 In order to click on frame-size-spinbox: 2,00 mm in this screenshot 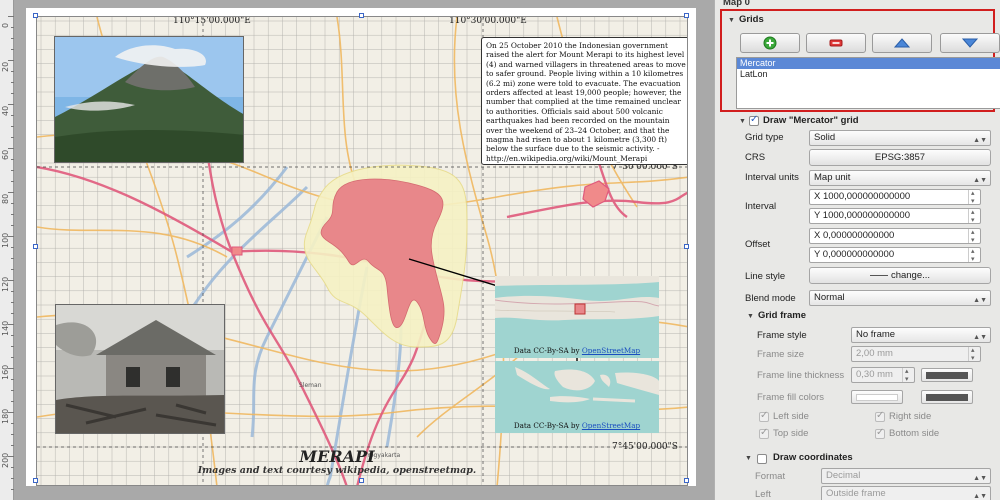, I will do `click(916, 354)`.